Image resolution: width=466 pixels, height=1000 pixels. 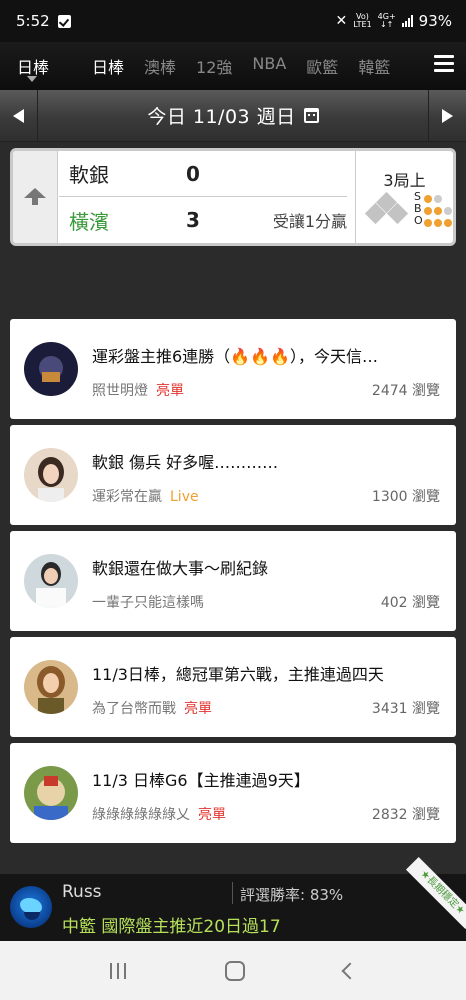 What do you see at coordinates (233, 687) in the screenshot?
I see `list-item: 11/3日棒，總冠軍第六戰，主推連過四天 為了台幣而戰 亮單 3431 瀏覽` at bounding box center [233, 687].